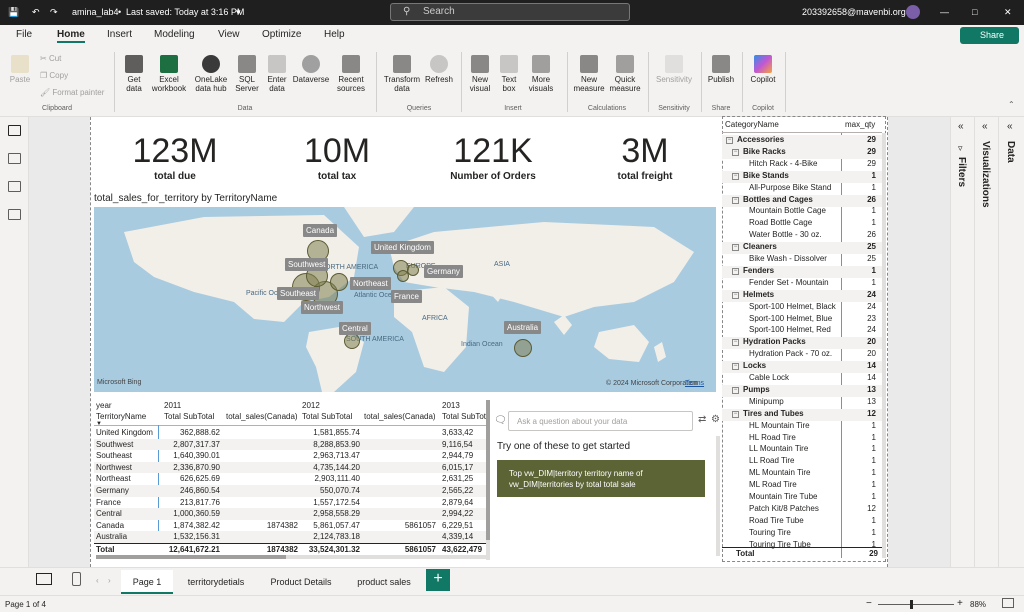  I want to click on menu-file: File, so click(24, 34).